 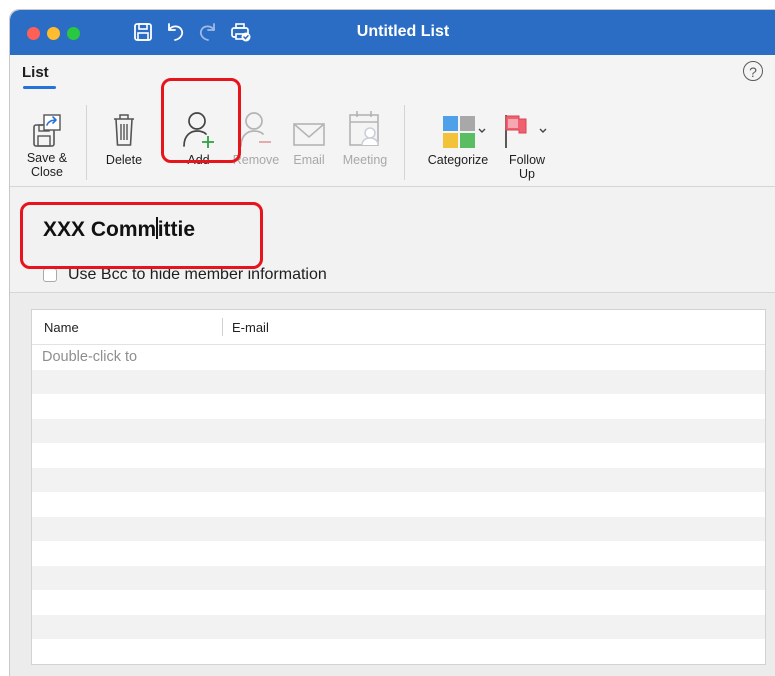 What do you see at coordinates (398, 327) in the screenshot?
I see `table-header: Name E-mail` at bounding box center [398, 327].